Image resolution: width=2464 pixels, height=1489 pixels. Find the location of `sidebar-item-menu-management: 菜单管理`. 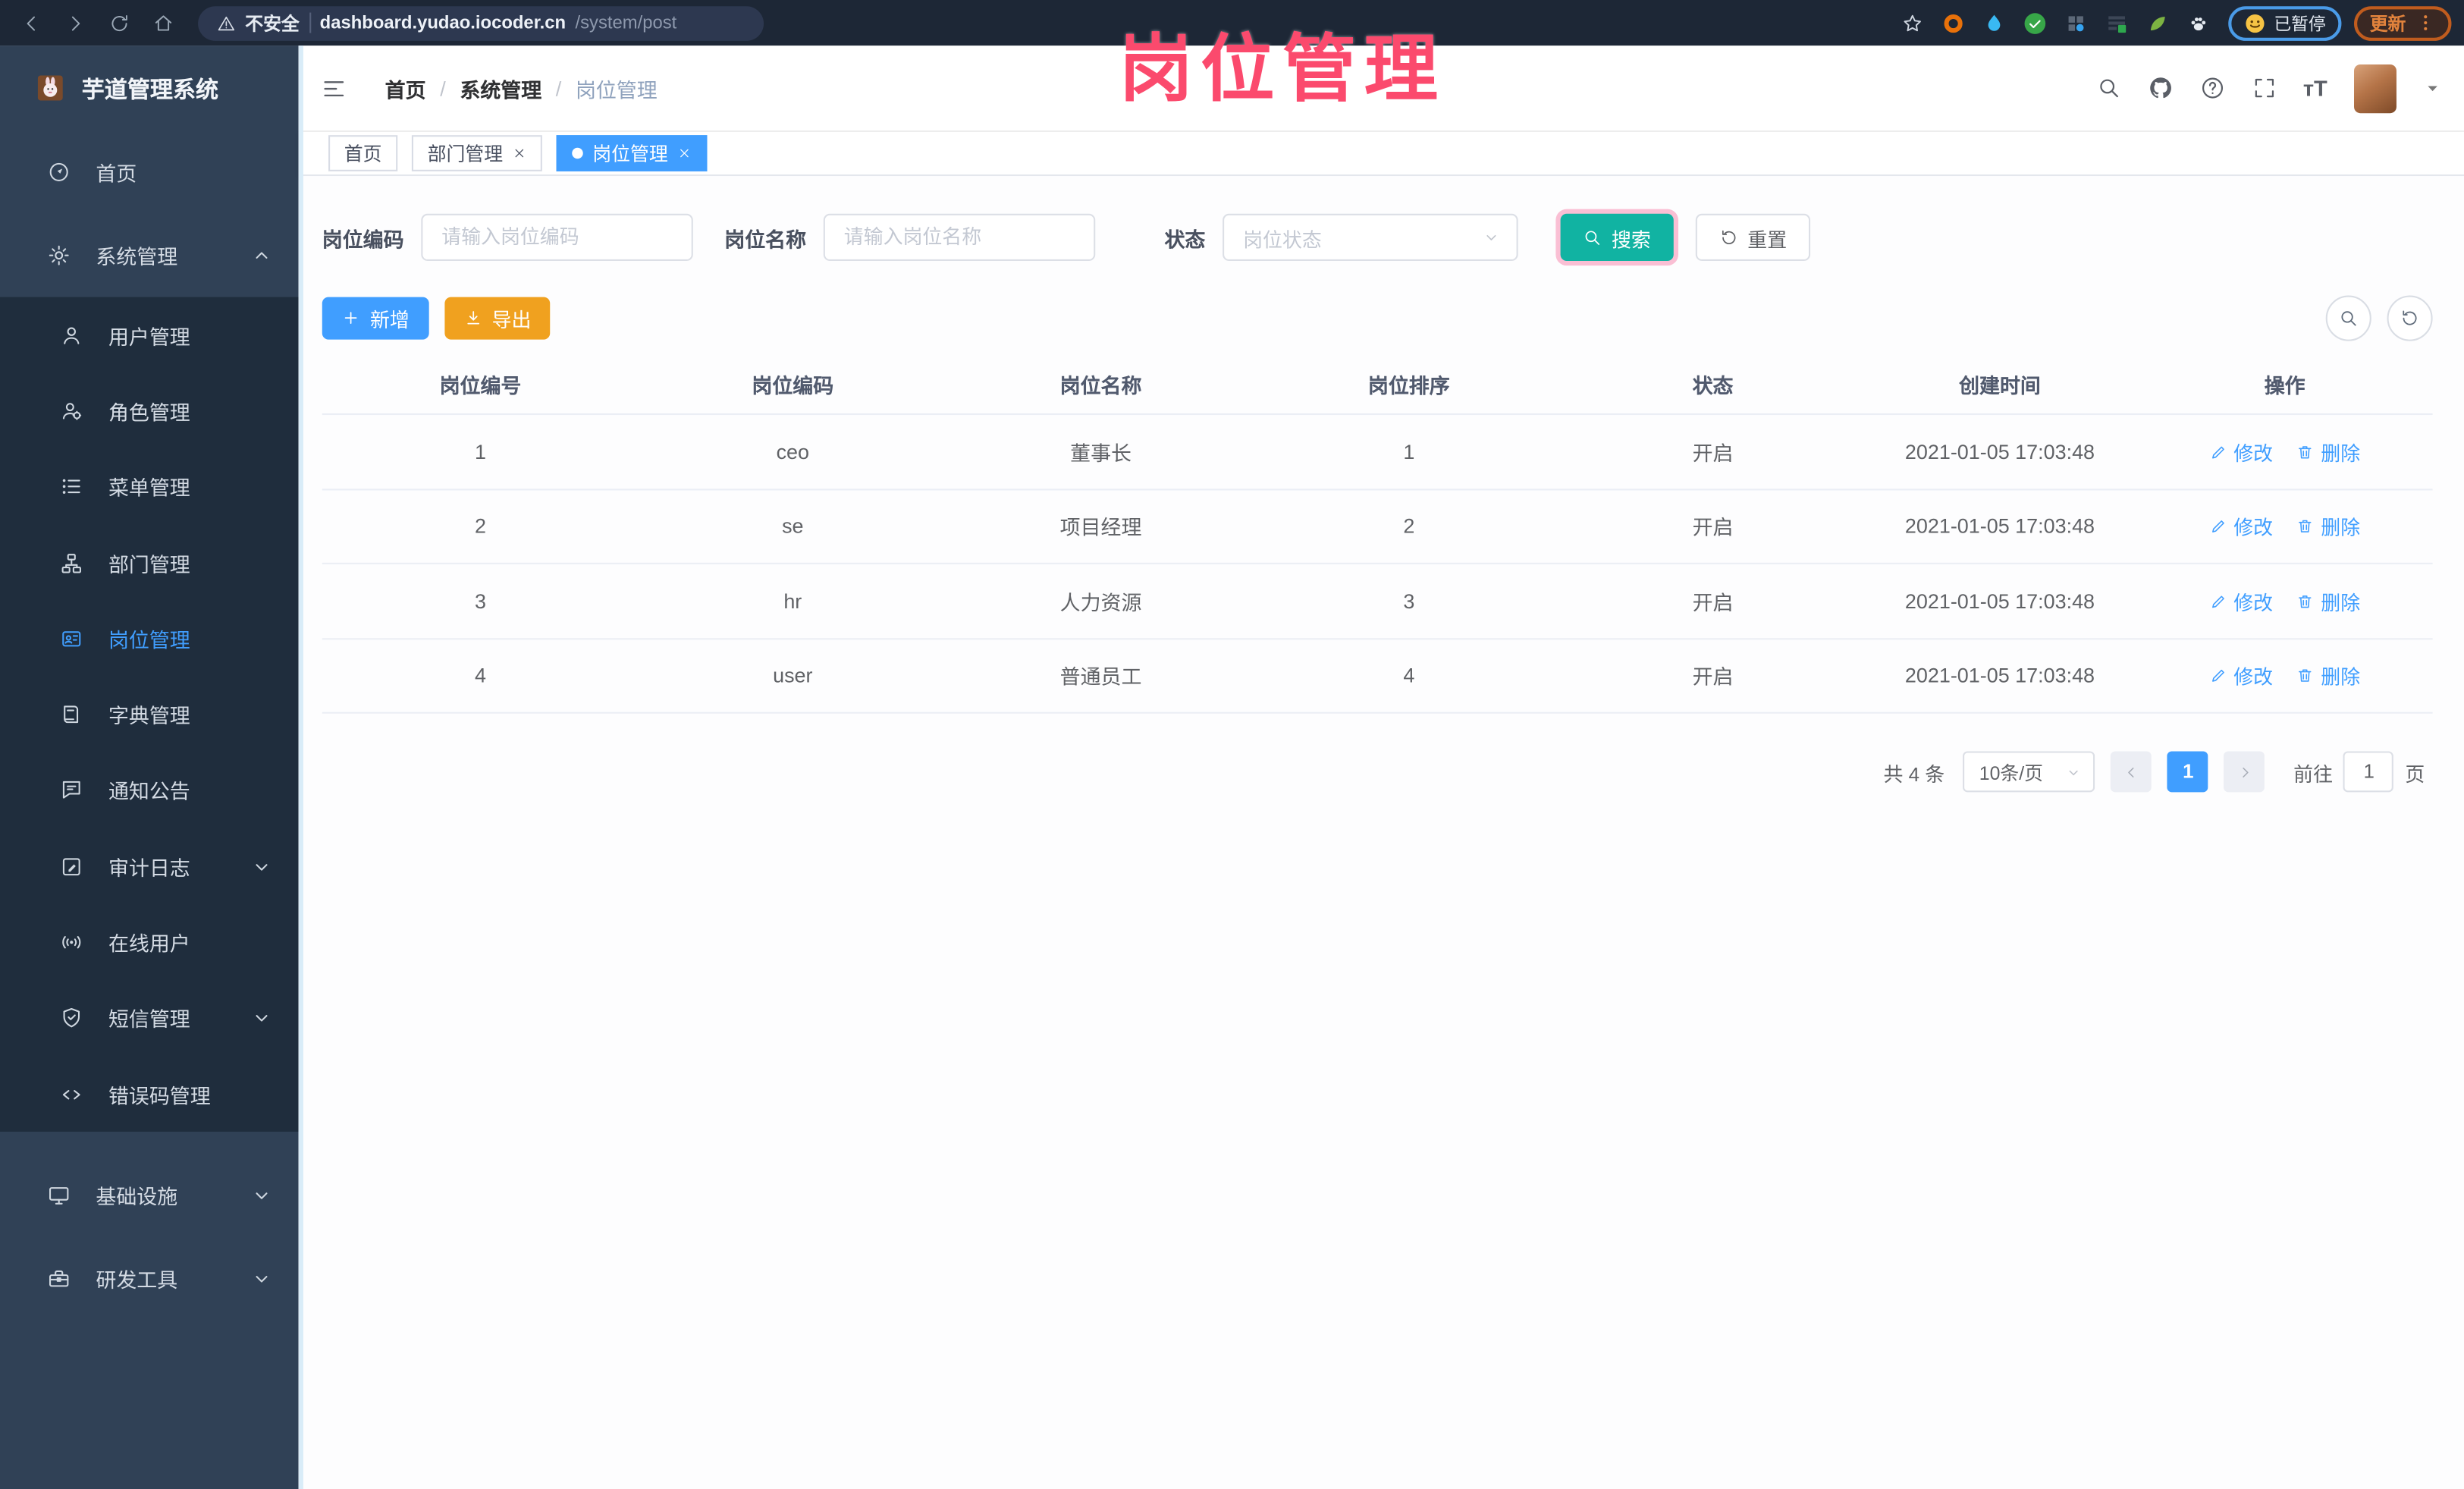

sidebar-item-menu-management: 菜单管理 is located at coordinates (149, 487).